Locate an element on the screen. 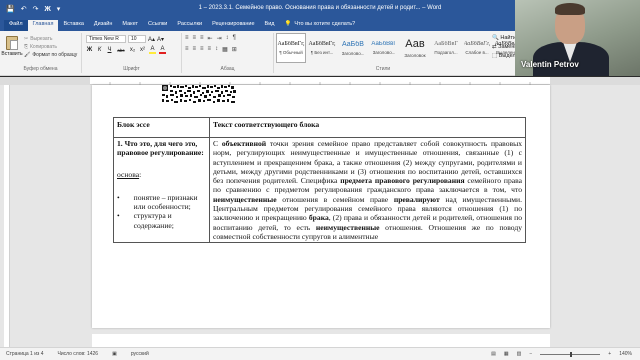 The width and height of the screenshot is (640, 360). tab-design: Дизайн is located at coordinates (103, 25).